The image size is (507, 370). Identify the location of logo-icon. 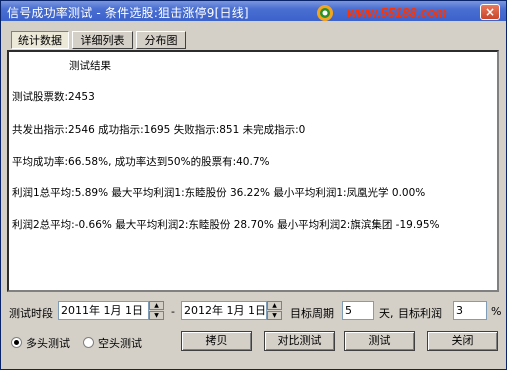
(325, 13).